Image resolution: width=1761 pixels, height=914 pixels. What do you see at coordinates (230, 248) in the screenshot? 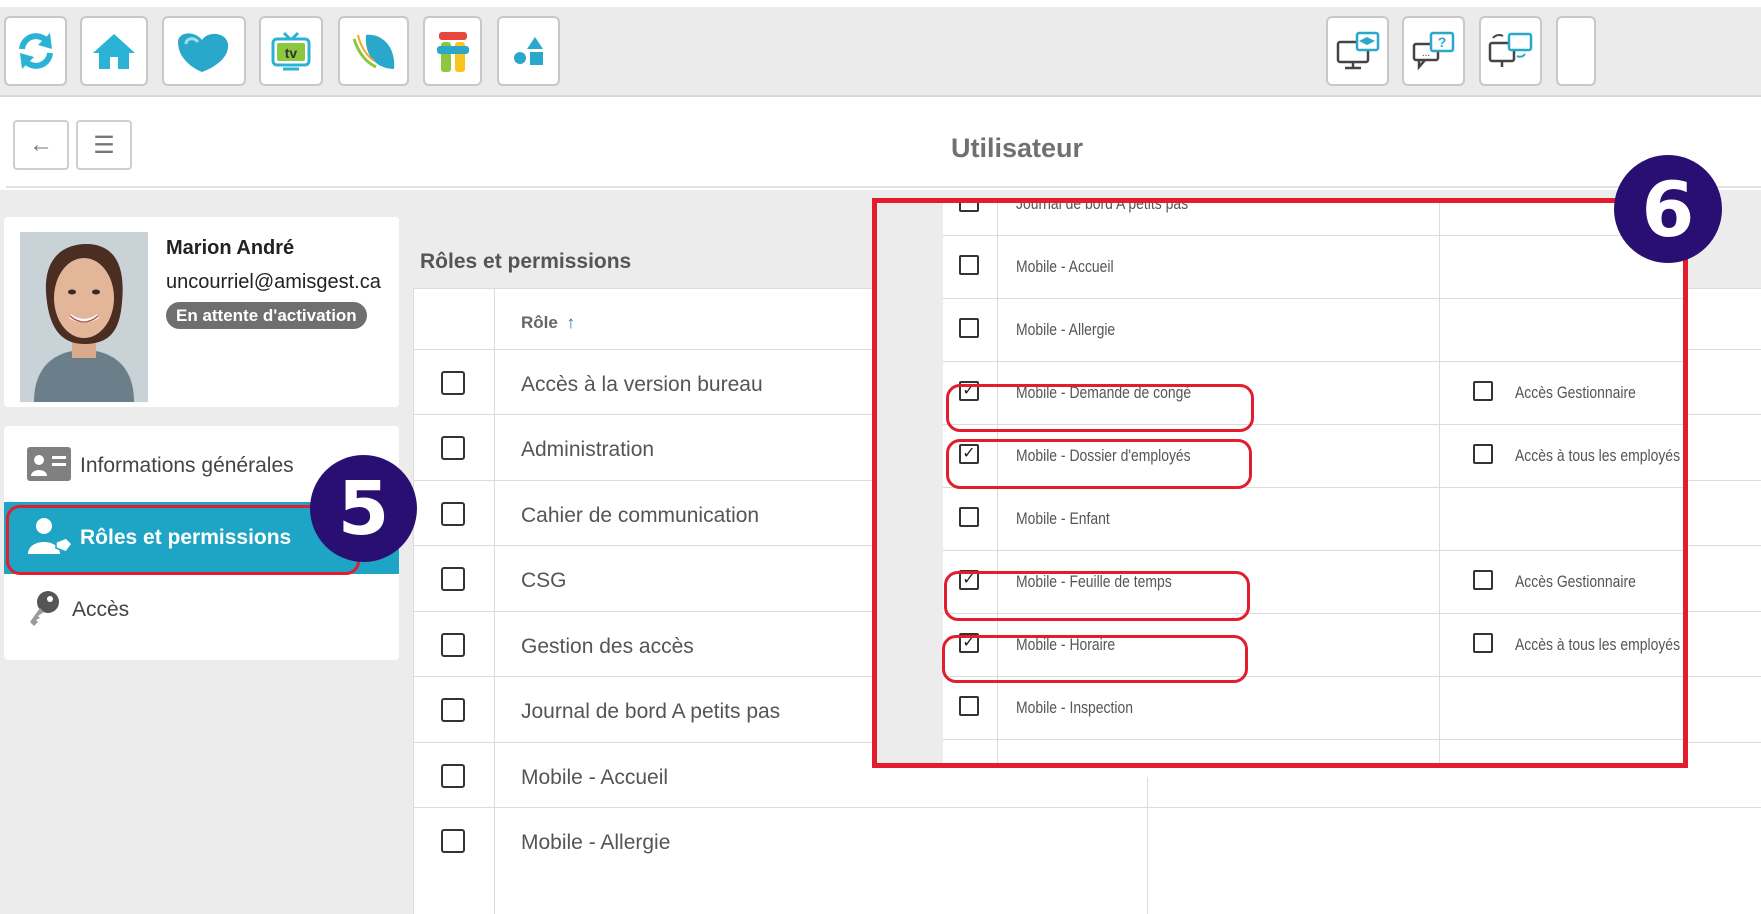
I see `user-name: Marion André` at bounding box center [230, 248].